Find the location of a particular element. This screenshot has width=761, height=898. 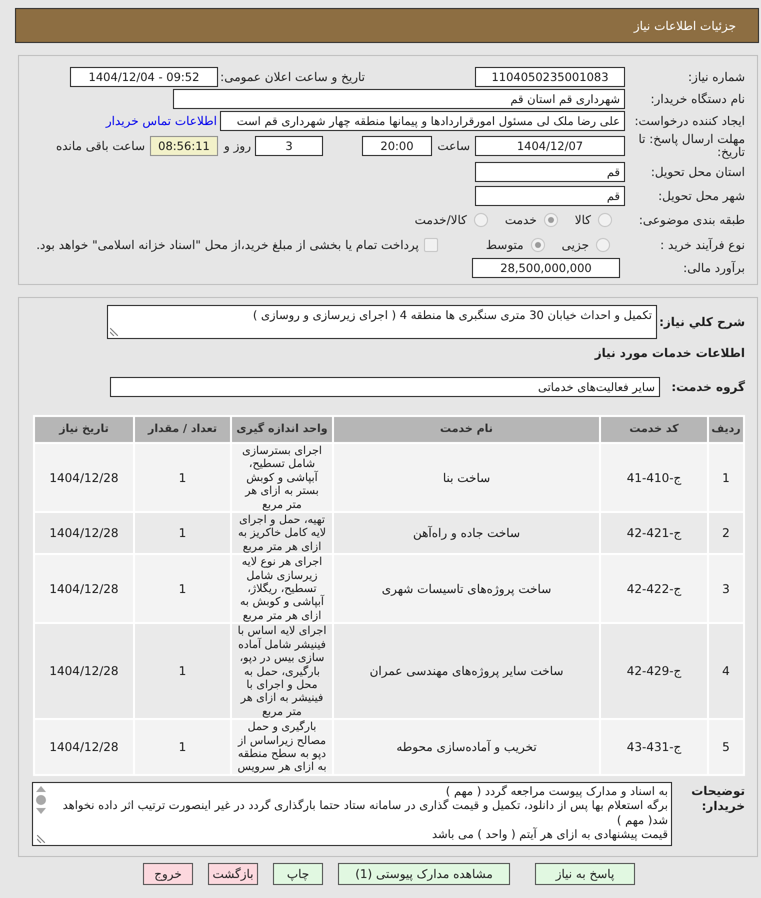

unit-cell: اجرای بسترسازی شامل تسطیح، آبپاشی و کوبش بستر به ازای هر متر مربع is located at coordinates (282, 478).